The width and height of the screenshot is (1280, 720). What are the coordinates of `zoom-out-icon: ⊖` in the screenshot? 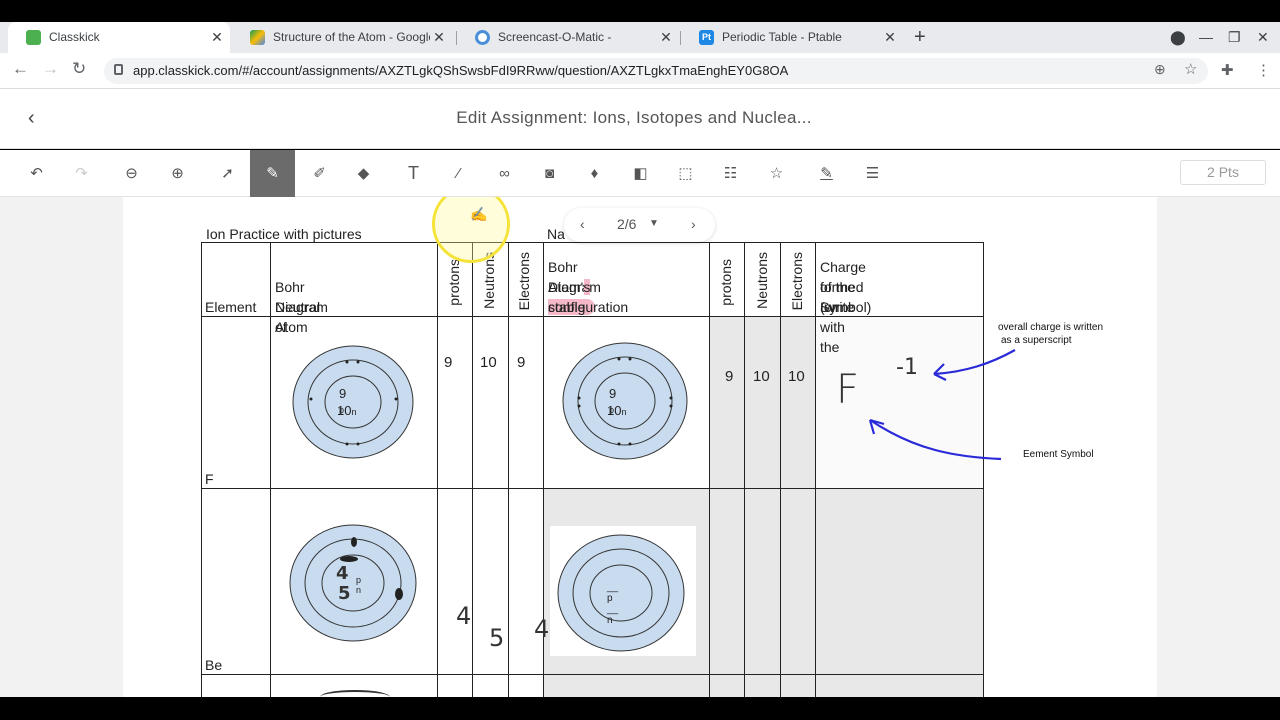 It's located at (131, 173).